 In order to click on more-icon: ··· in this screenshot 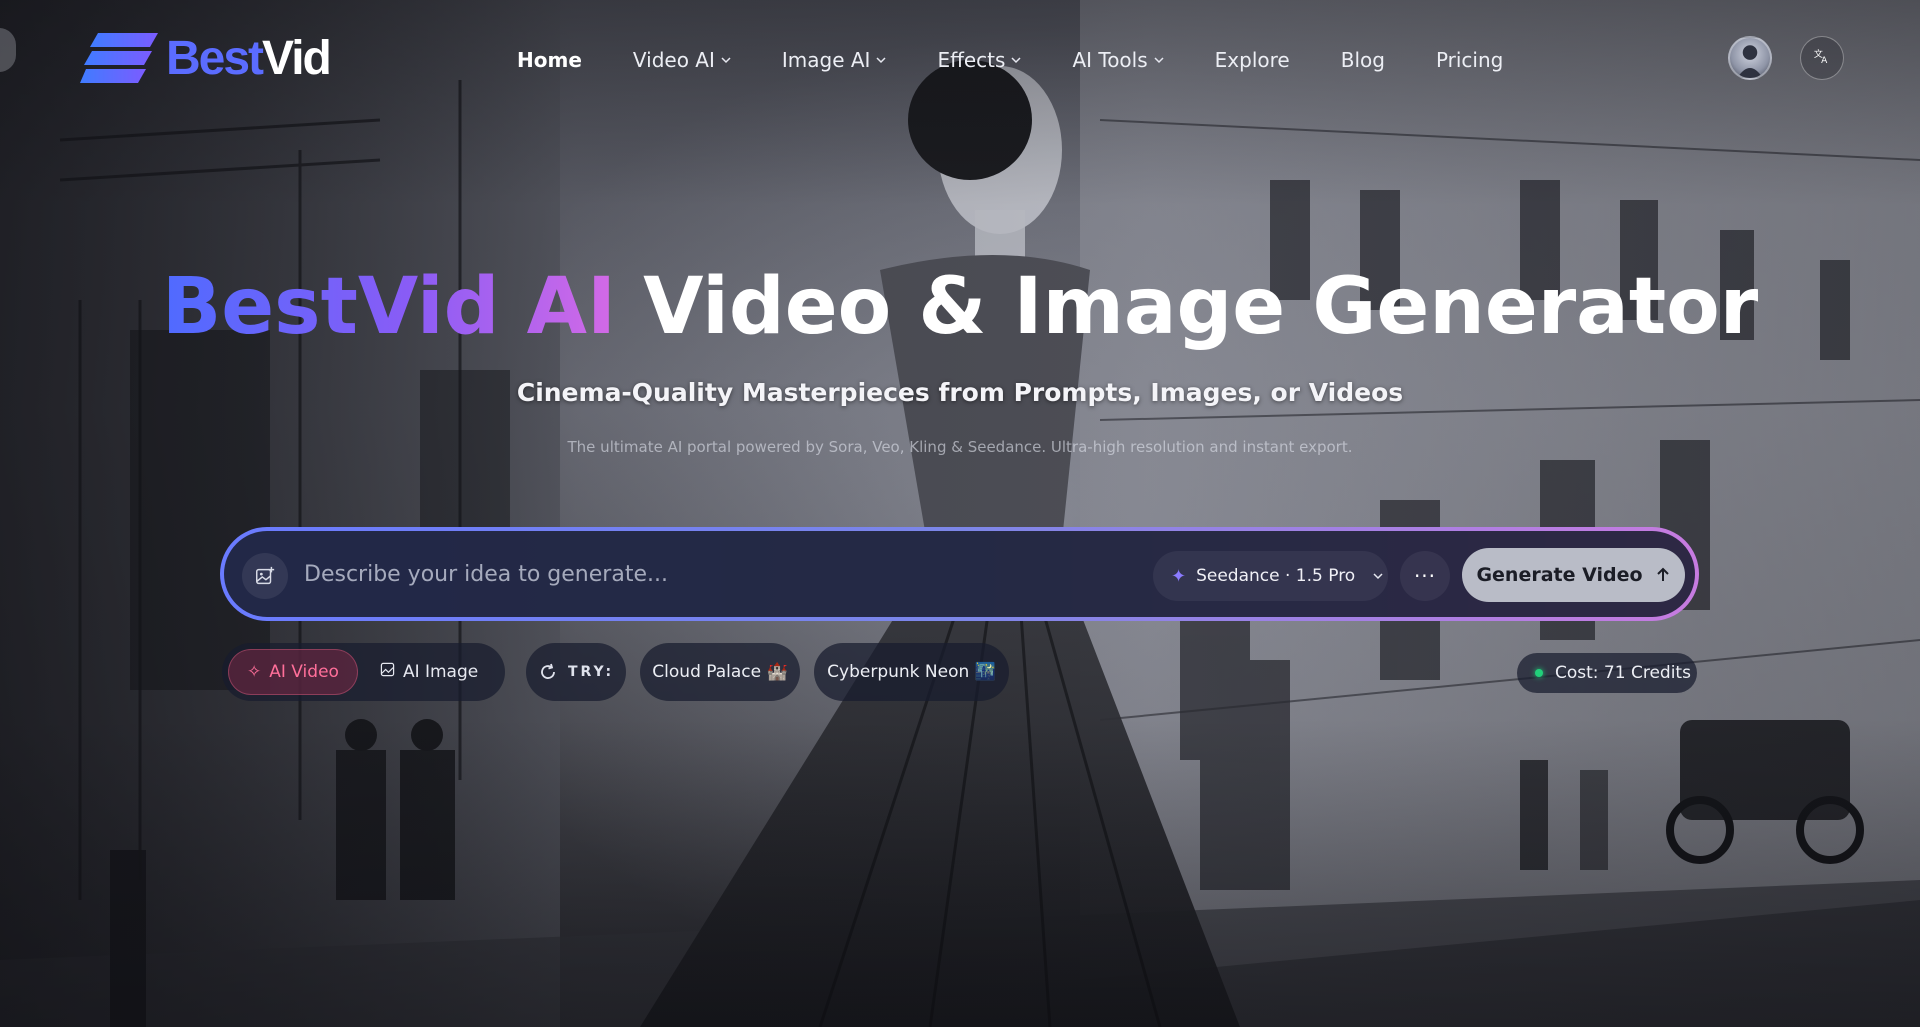, I will do `click(1425, 576)`.